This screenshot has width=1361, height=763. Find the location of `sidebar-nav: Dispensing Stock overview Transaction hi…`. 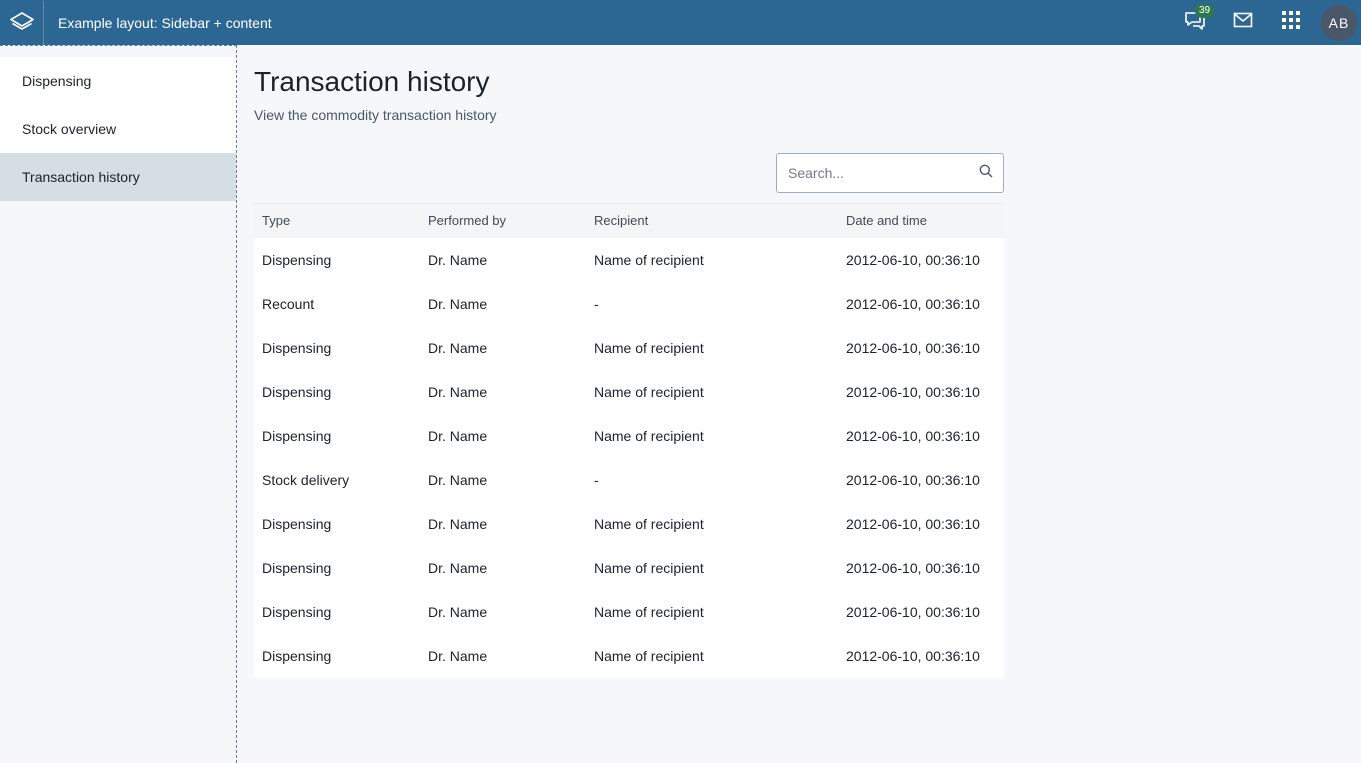

sidebar-nav: Dispensing Stock overview Transaction hi… is located at coordinates (118, 129).